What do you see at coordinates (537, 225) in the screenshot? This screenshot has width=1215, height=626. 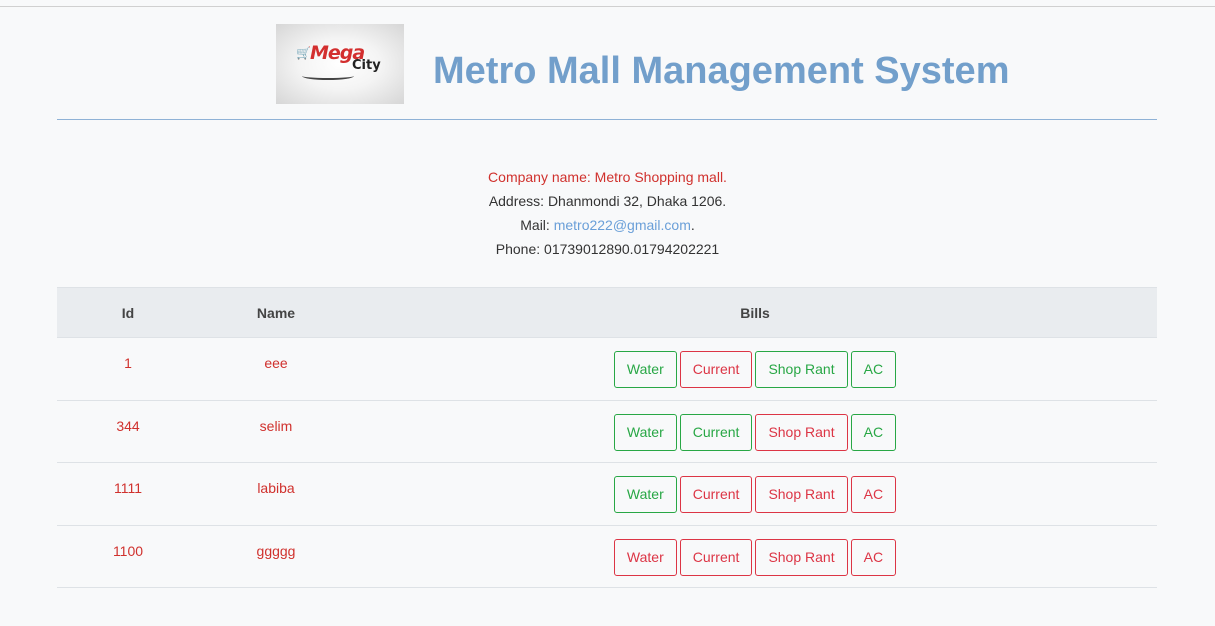 I see `mail-label: Mail:` at bounding box center [537, 225].